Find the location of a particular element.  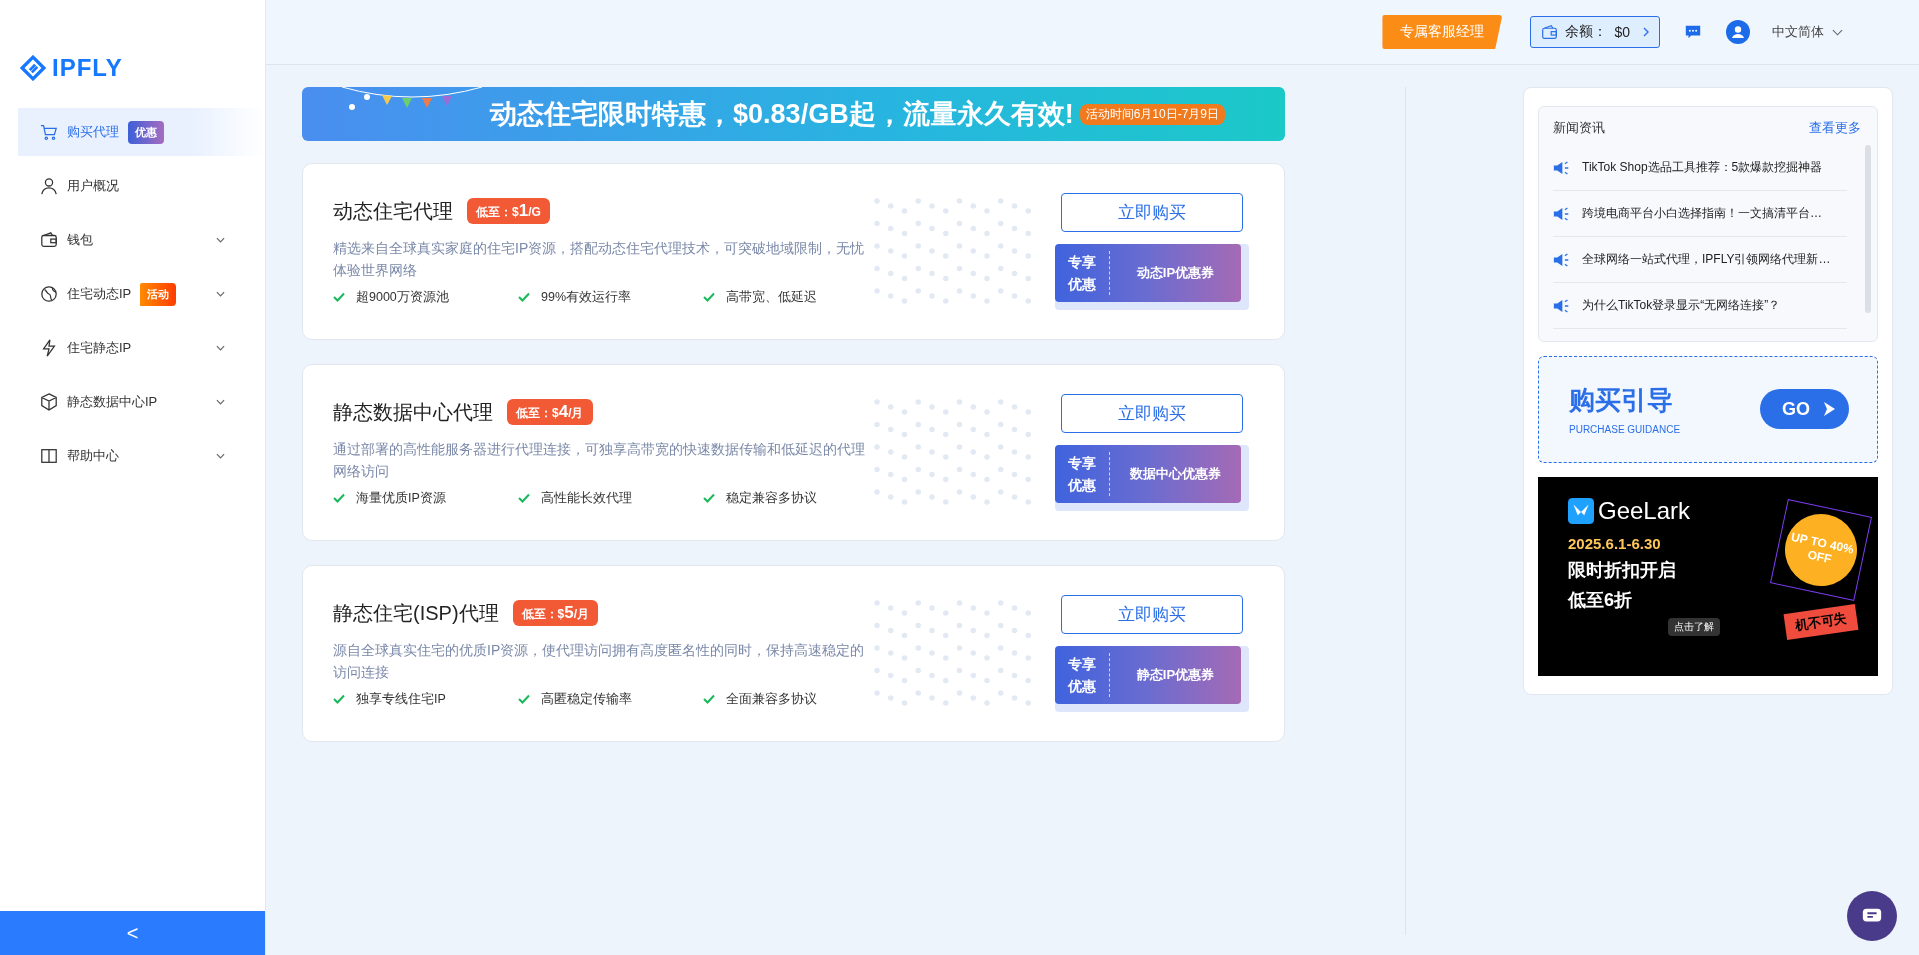

feature-text: 高带宽、低延迟 is located at coordinates (771, 297).